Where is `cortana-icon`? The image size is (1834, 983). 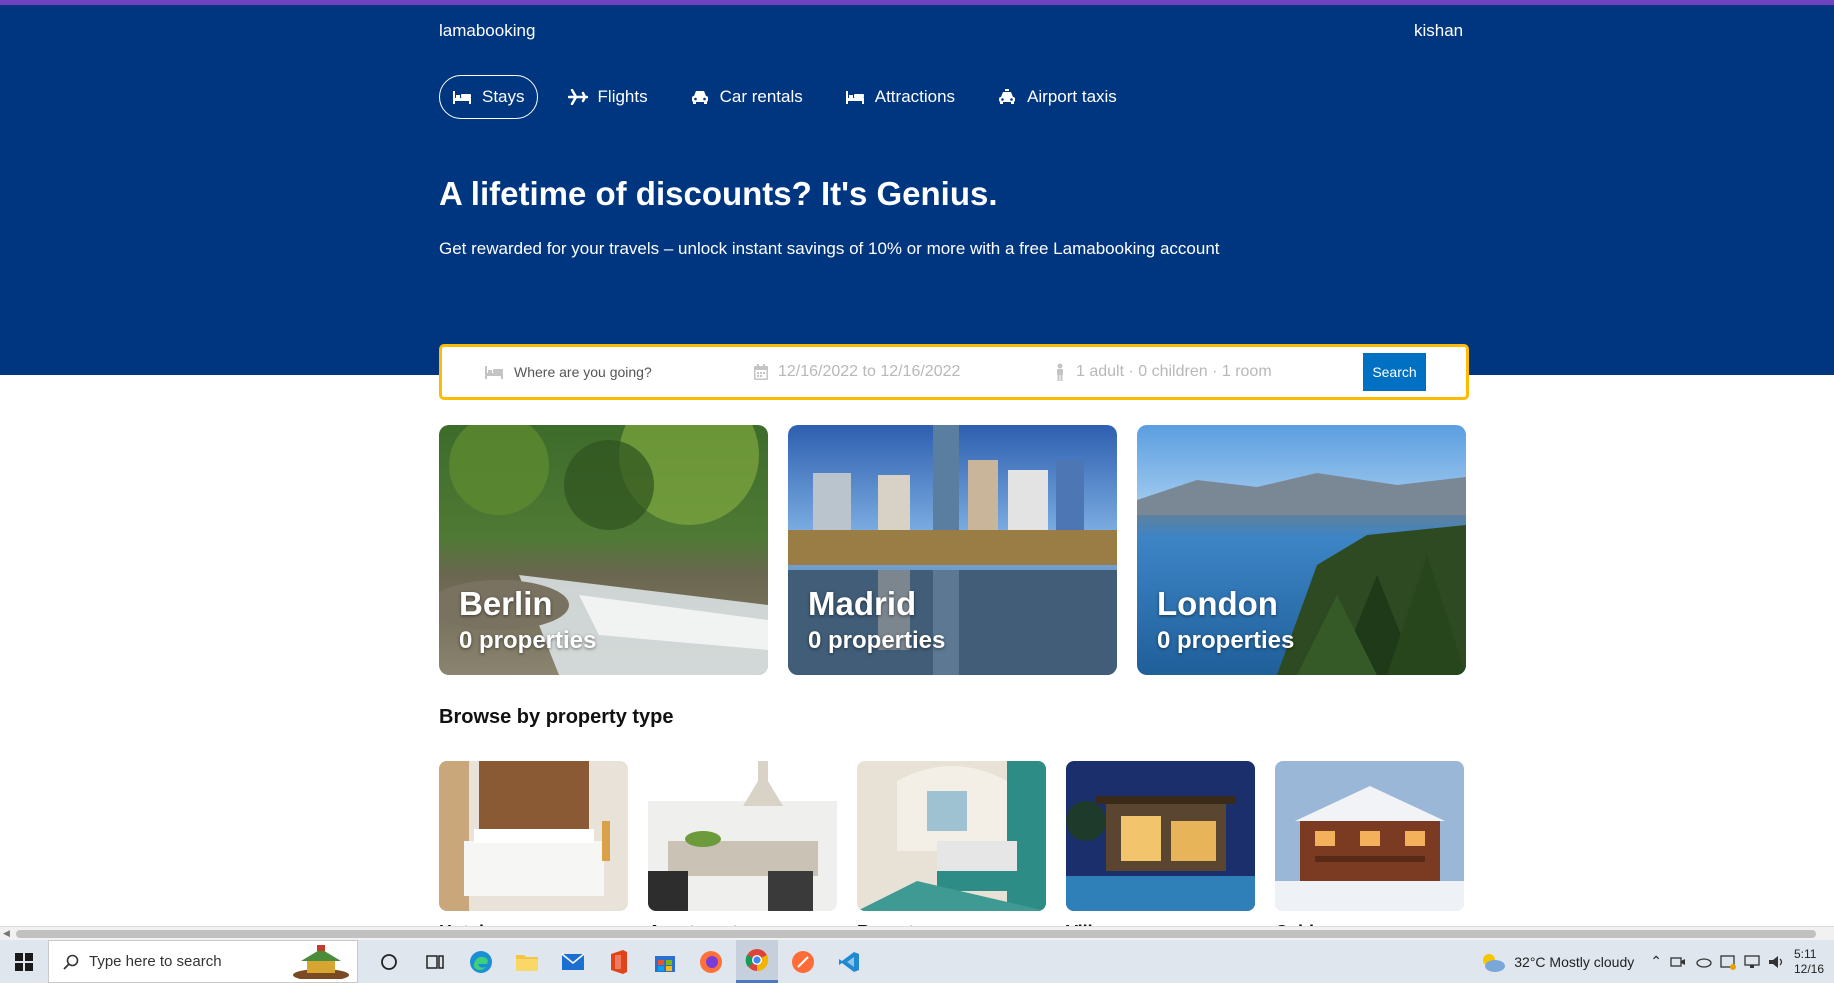
cortana-icon is located at coordinates (389, 961).